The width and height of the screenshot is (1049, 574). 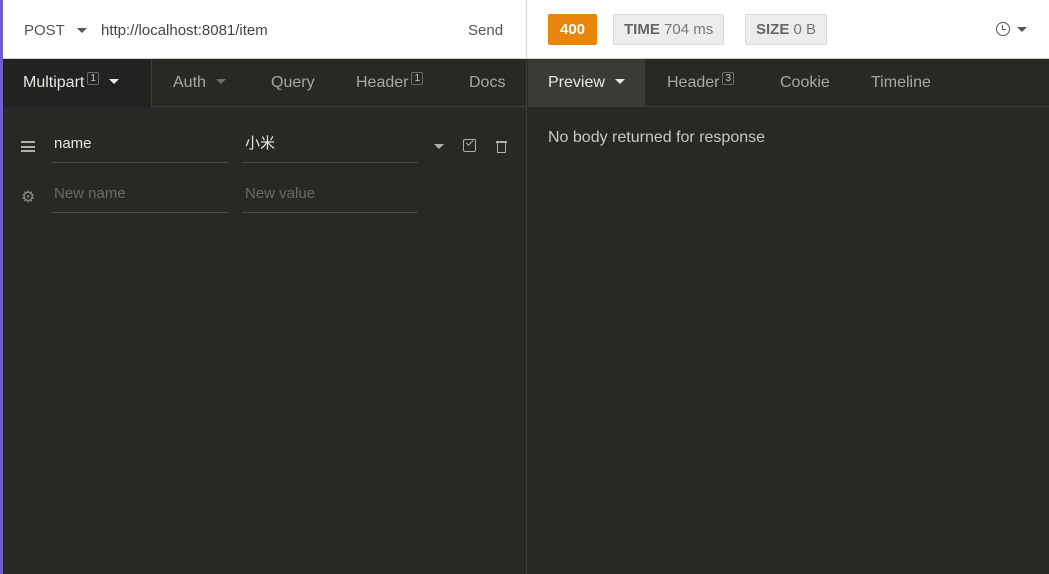 I want to click on drag-handle-icon, so click(x=28, y=146).